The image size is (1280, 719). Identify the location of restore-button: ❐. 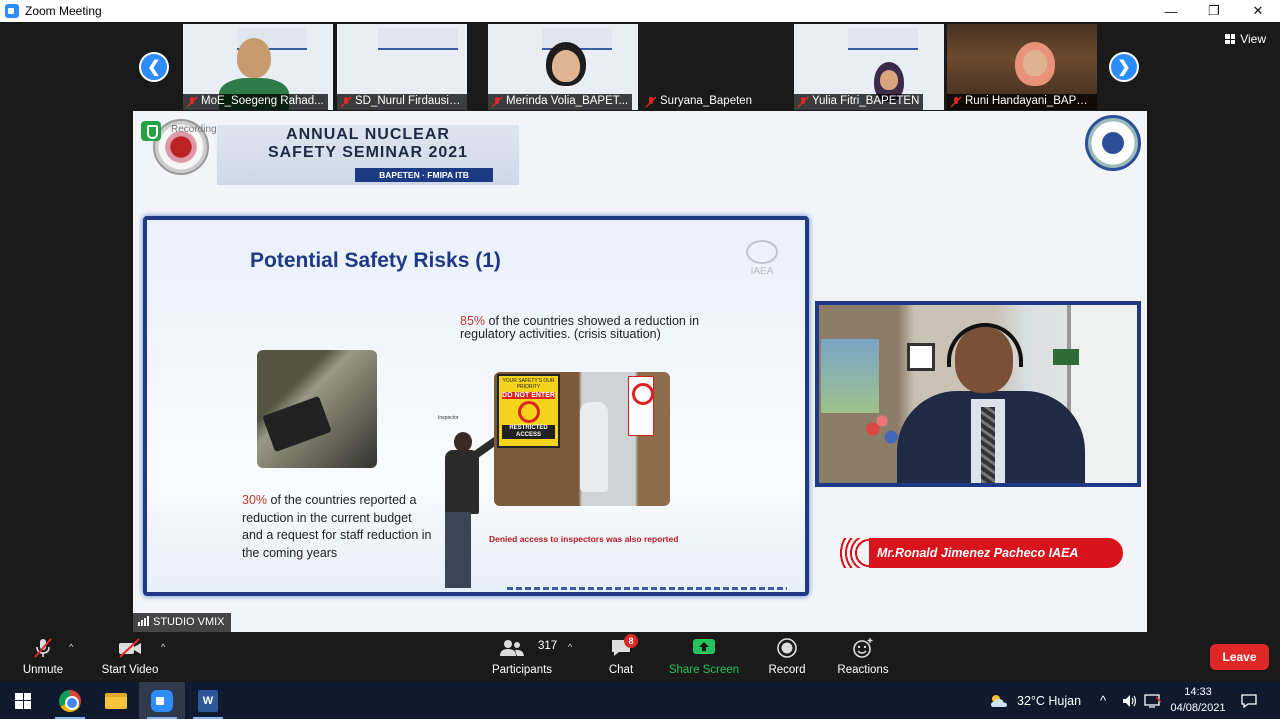
(1214, 11).